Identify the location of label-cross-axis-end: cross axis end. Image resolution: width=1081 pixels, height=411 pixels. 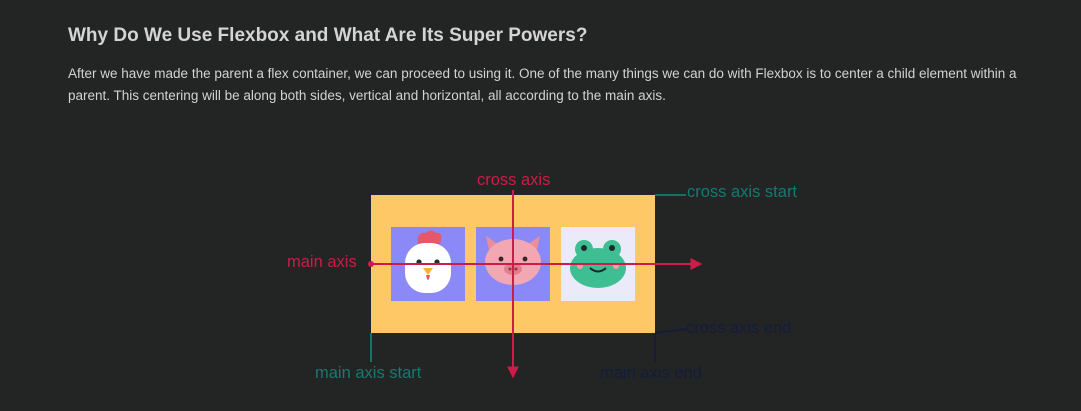
(738, 328).